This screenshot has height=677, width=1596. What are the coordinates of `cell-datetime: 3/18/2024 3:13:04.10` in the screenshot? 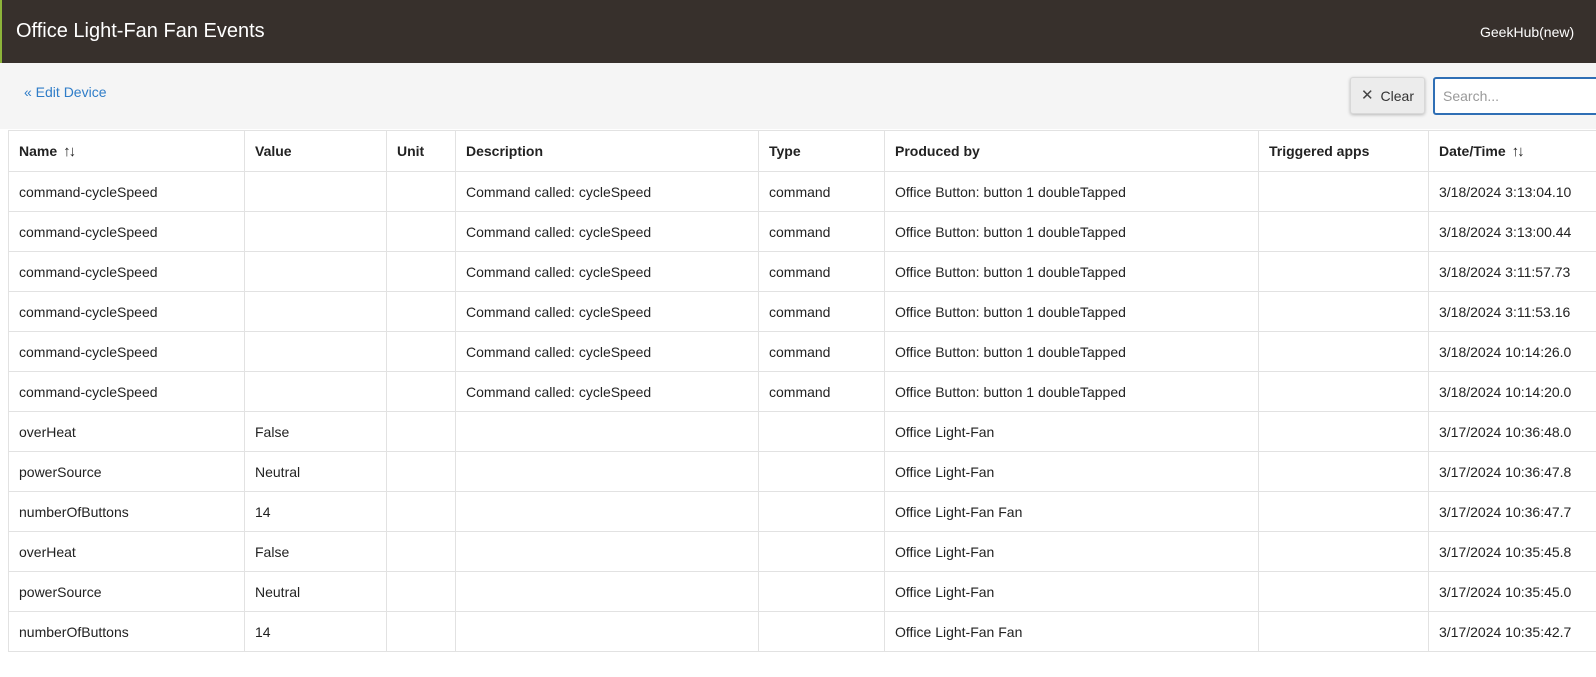 It's located at (1512, 191).